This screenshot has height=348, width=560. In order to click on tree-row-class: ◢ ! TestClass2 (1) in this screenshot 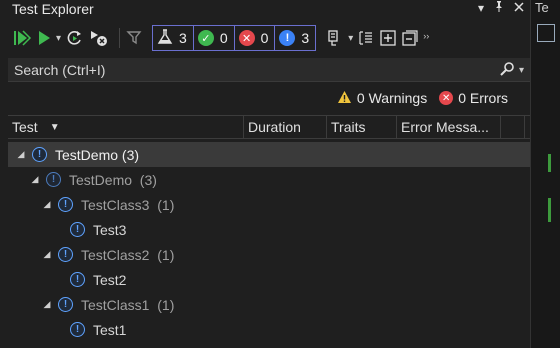, I will do `click(269, 254)`.